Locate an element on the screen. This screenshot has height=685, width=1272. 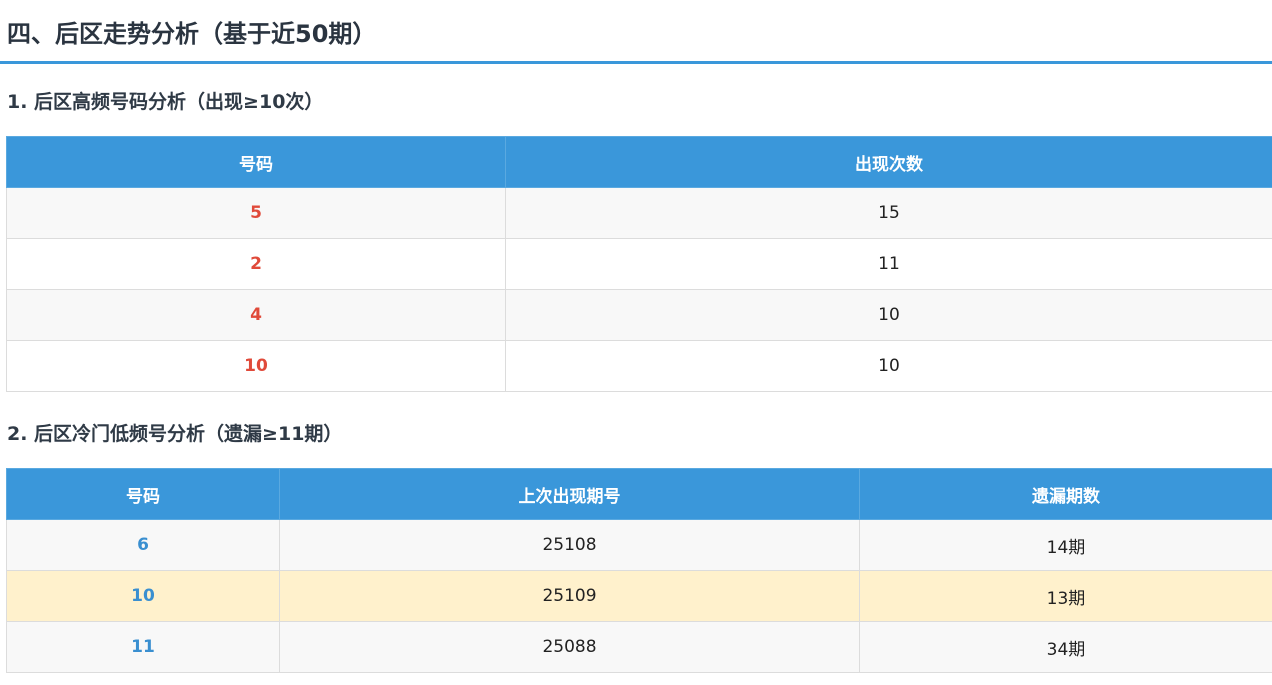
hot-number-cell: 4 is located at coordinates (256, 315).